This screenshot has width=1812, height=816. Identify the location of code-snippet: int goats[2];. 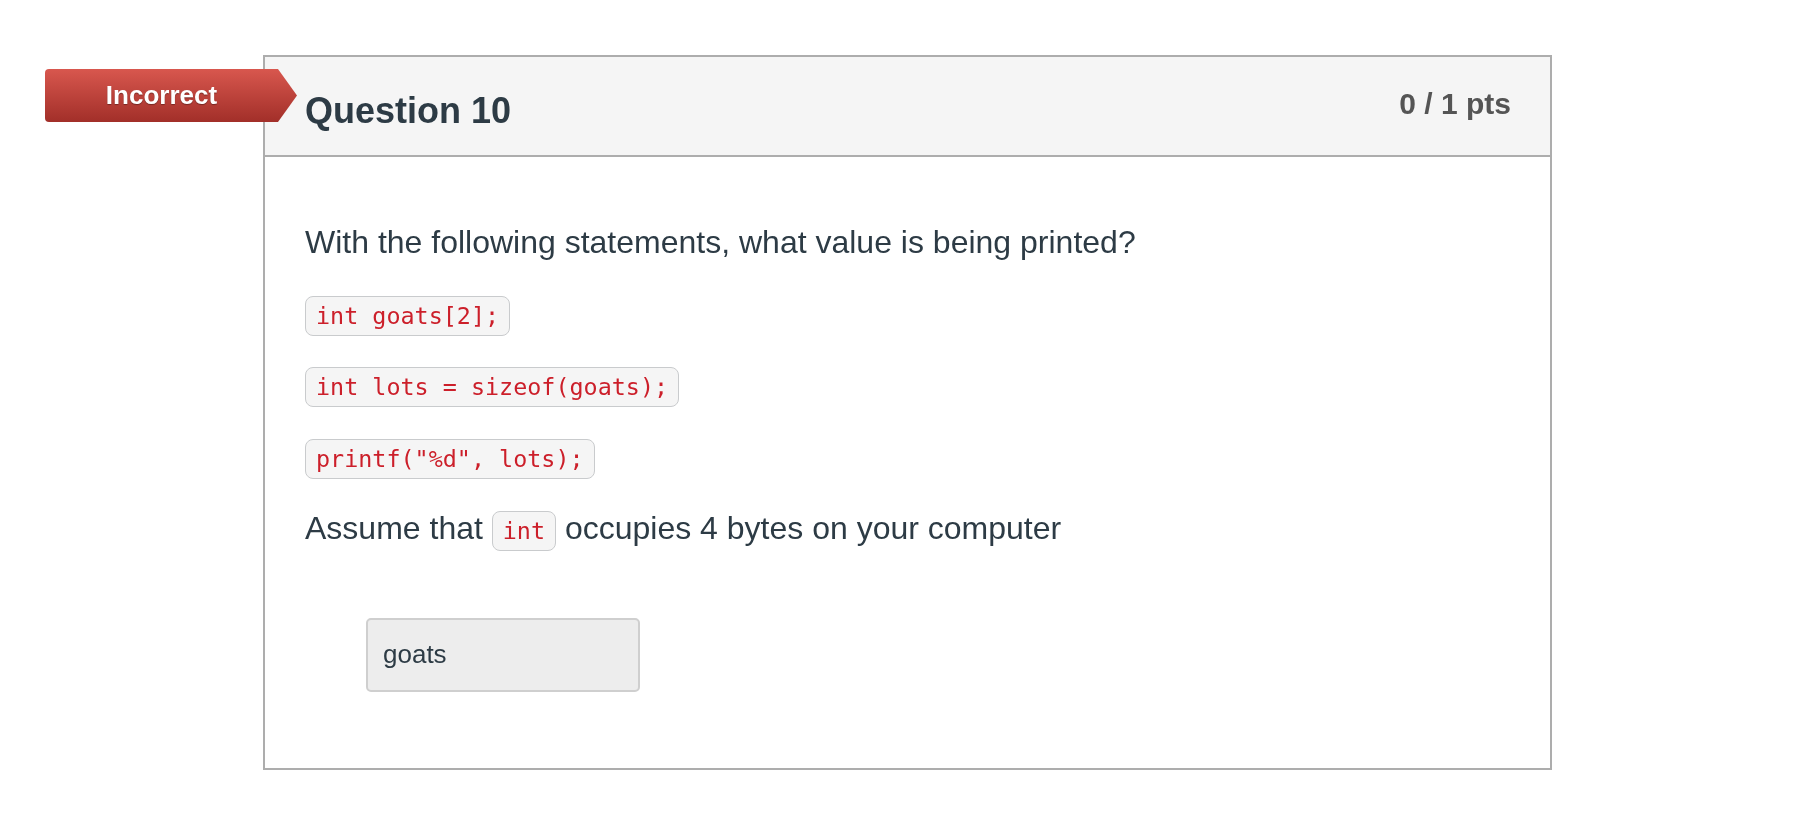
(408, 315).